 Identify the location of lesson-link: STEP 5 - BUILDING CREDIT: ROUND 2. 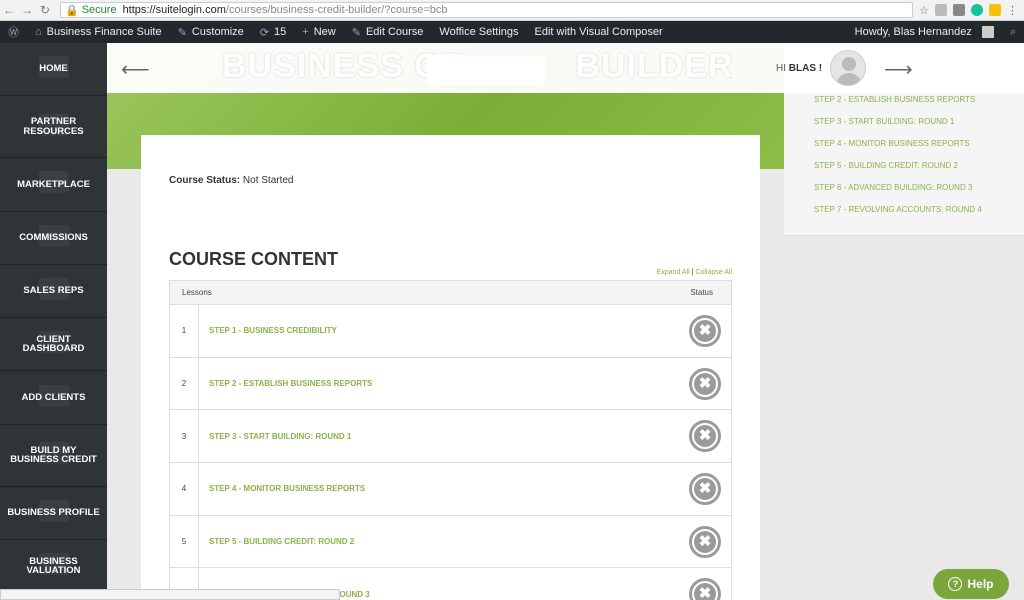
(276, 541).